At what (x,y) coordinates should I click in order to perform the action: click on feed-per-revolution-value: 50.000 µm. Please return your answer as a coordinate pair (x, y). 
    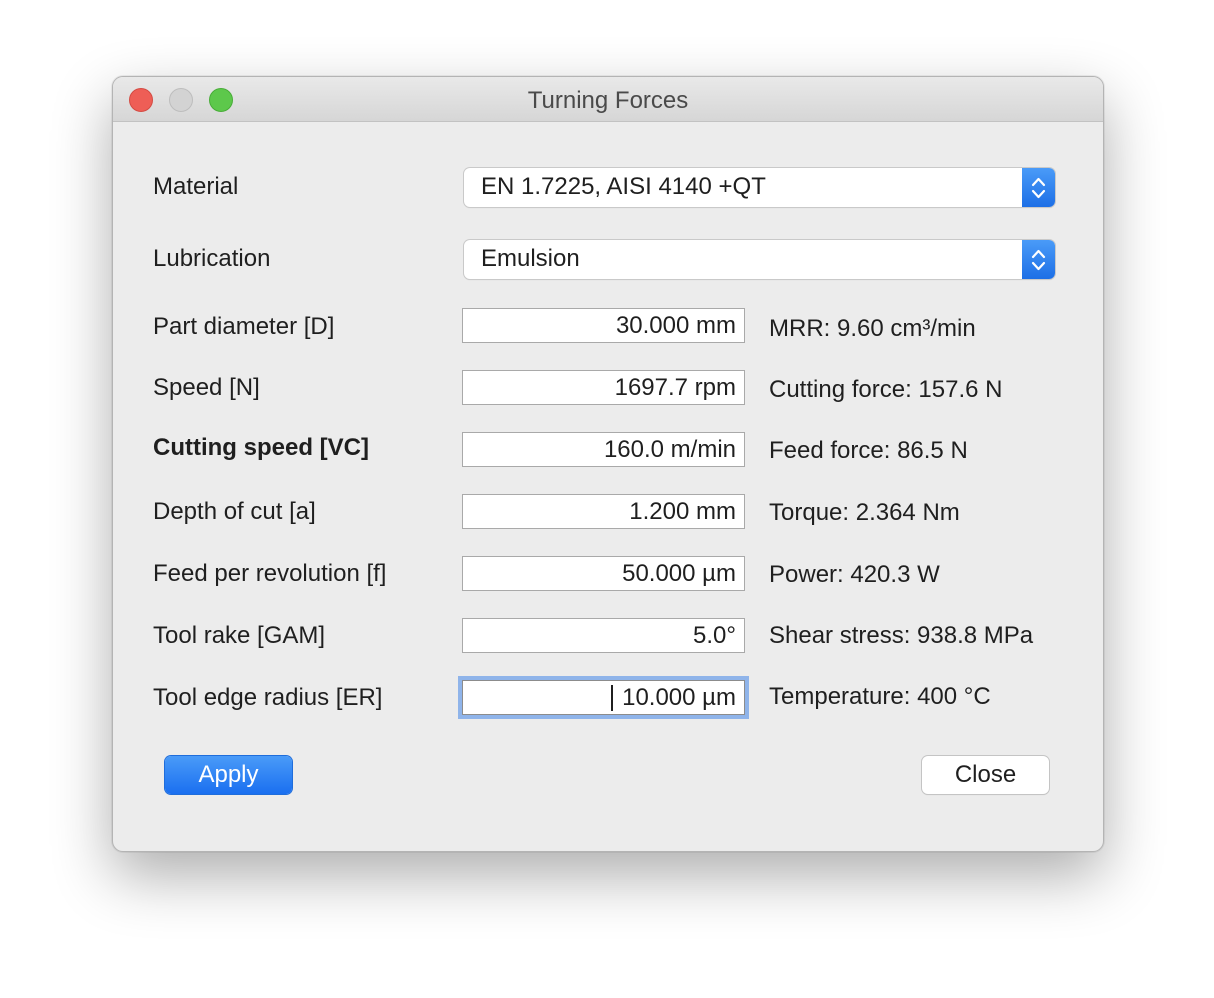
    Looking at the image, I should click on (679, 573).